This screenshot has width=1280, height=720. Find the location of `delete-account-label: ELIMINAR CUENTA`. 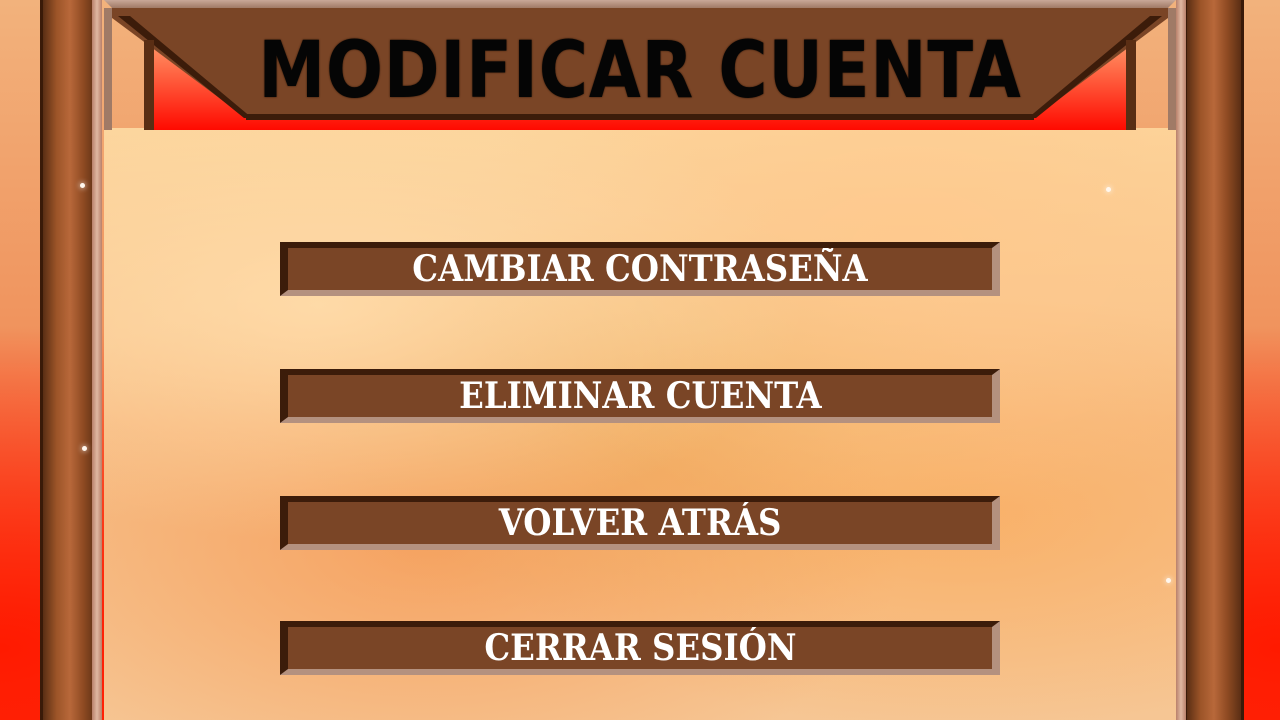

delete-account-label: ELIMINAR CUENTA is located at coordinates (640, 396).